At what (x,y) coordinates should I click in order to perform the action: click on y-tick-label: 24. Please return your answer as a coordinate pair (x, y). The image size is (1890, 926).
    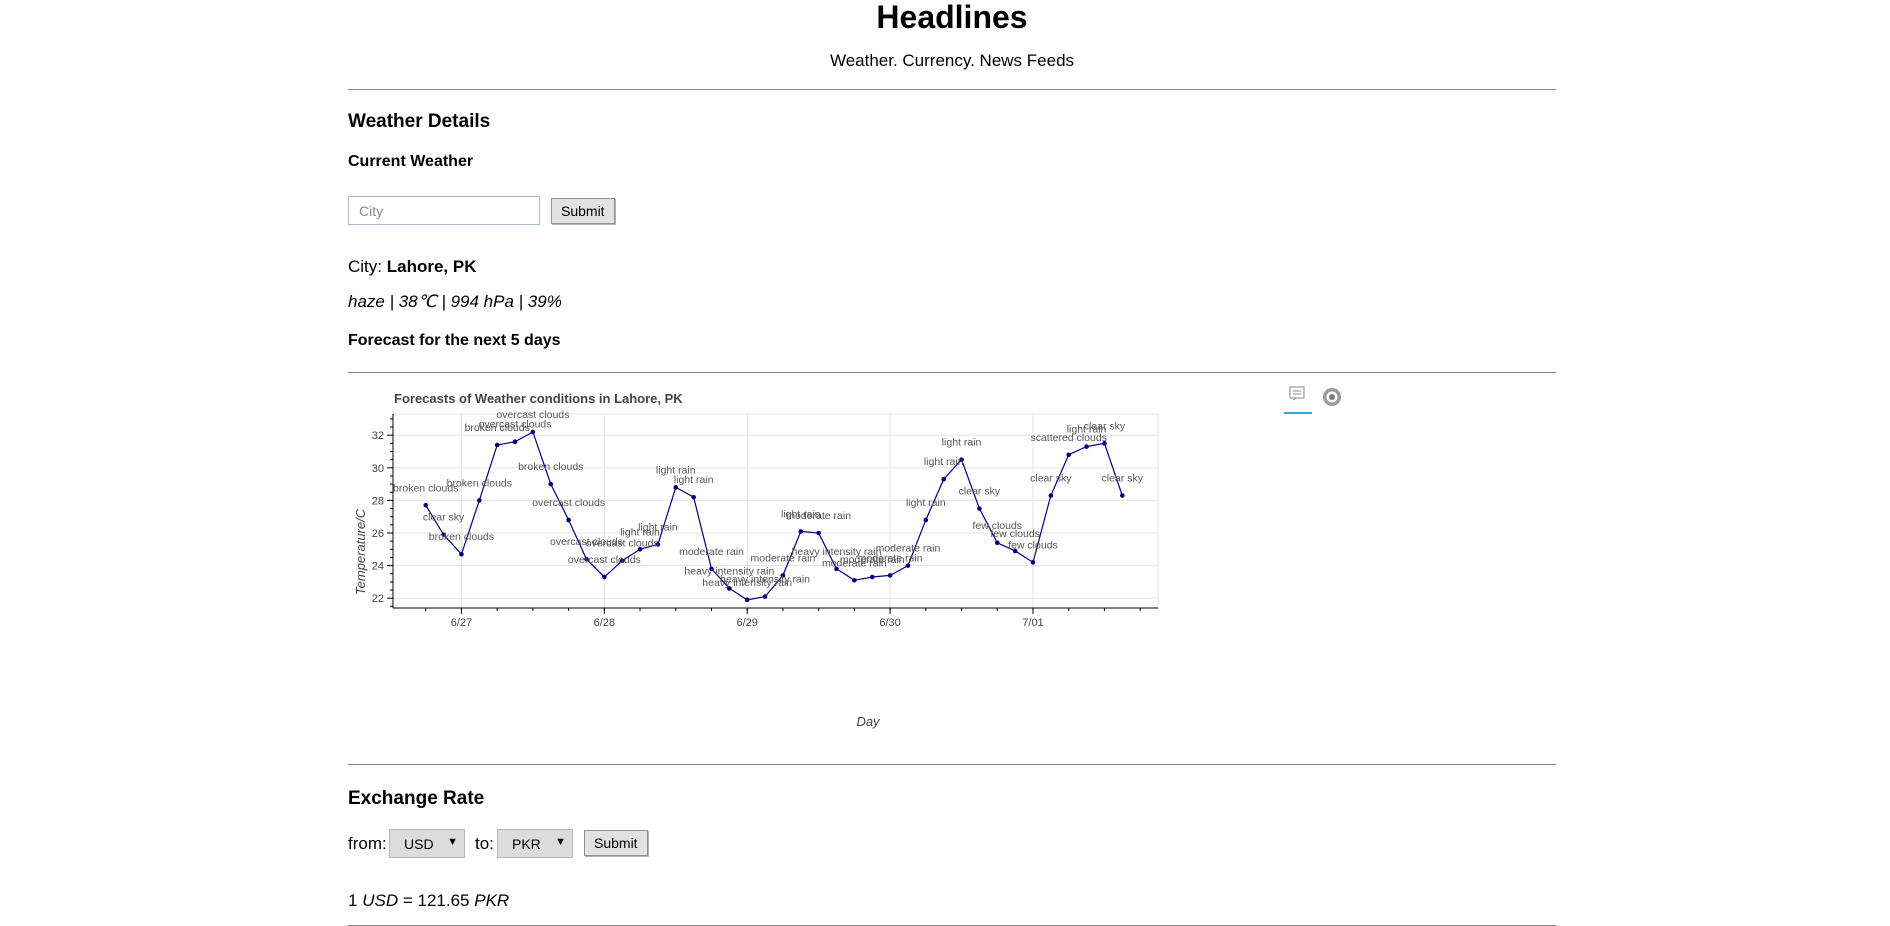
    Looking at the image, I should click on (378, 567).